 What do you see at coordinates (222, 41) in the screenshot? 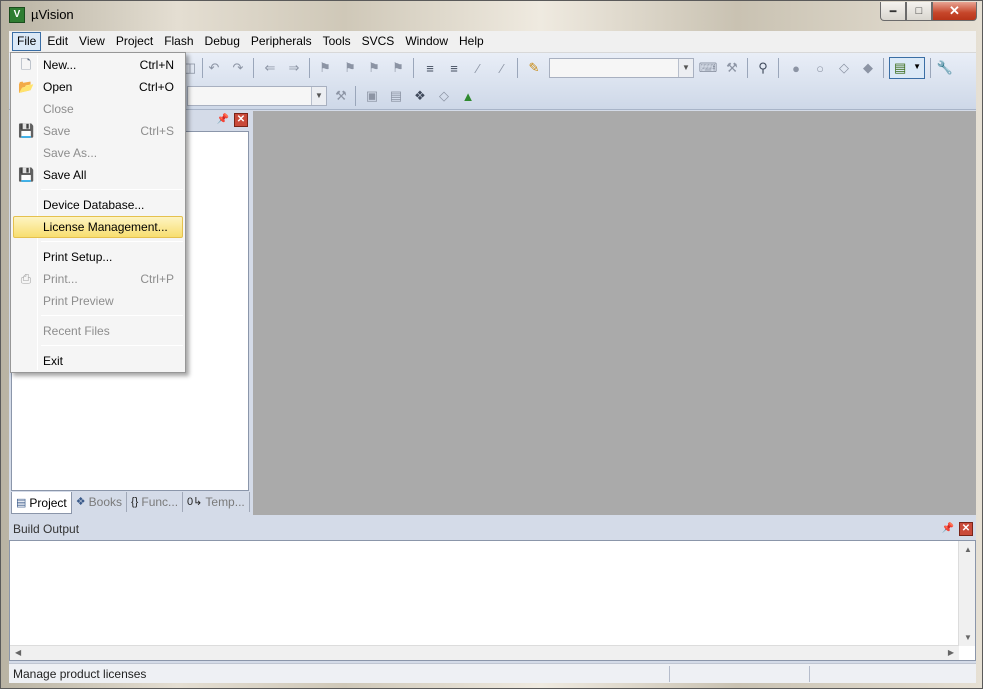
I see `menu-debug: Debug` at bounding box center [222, 41].